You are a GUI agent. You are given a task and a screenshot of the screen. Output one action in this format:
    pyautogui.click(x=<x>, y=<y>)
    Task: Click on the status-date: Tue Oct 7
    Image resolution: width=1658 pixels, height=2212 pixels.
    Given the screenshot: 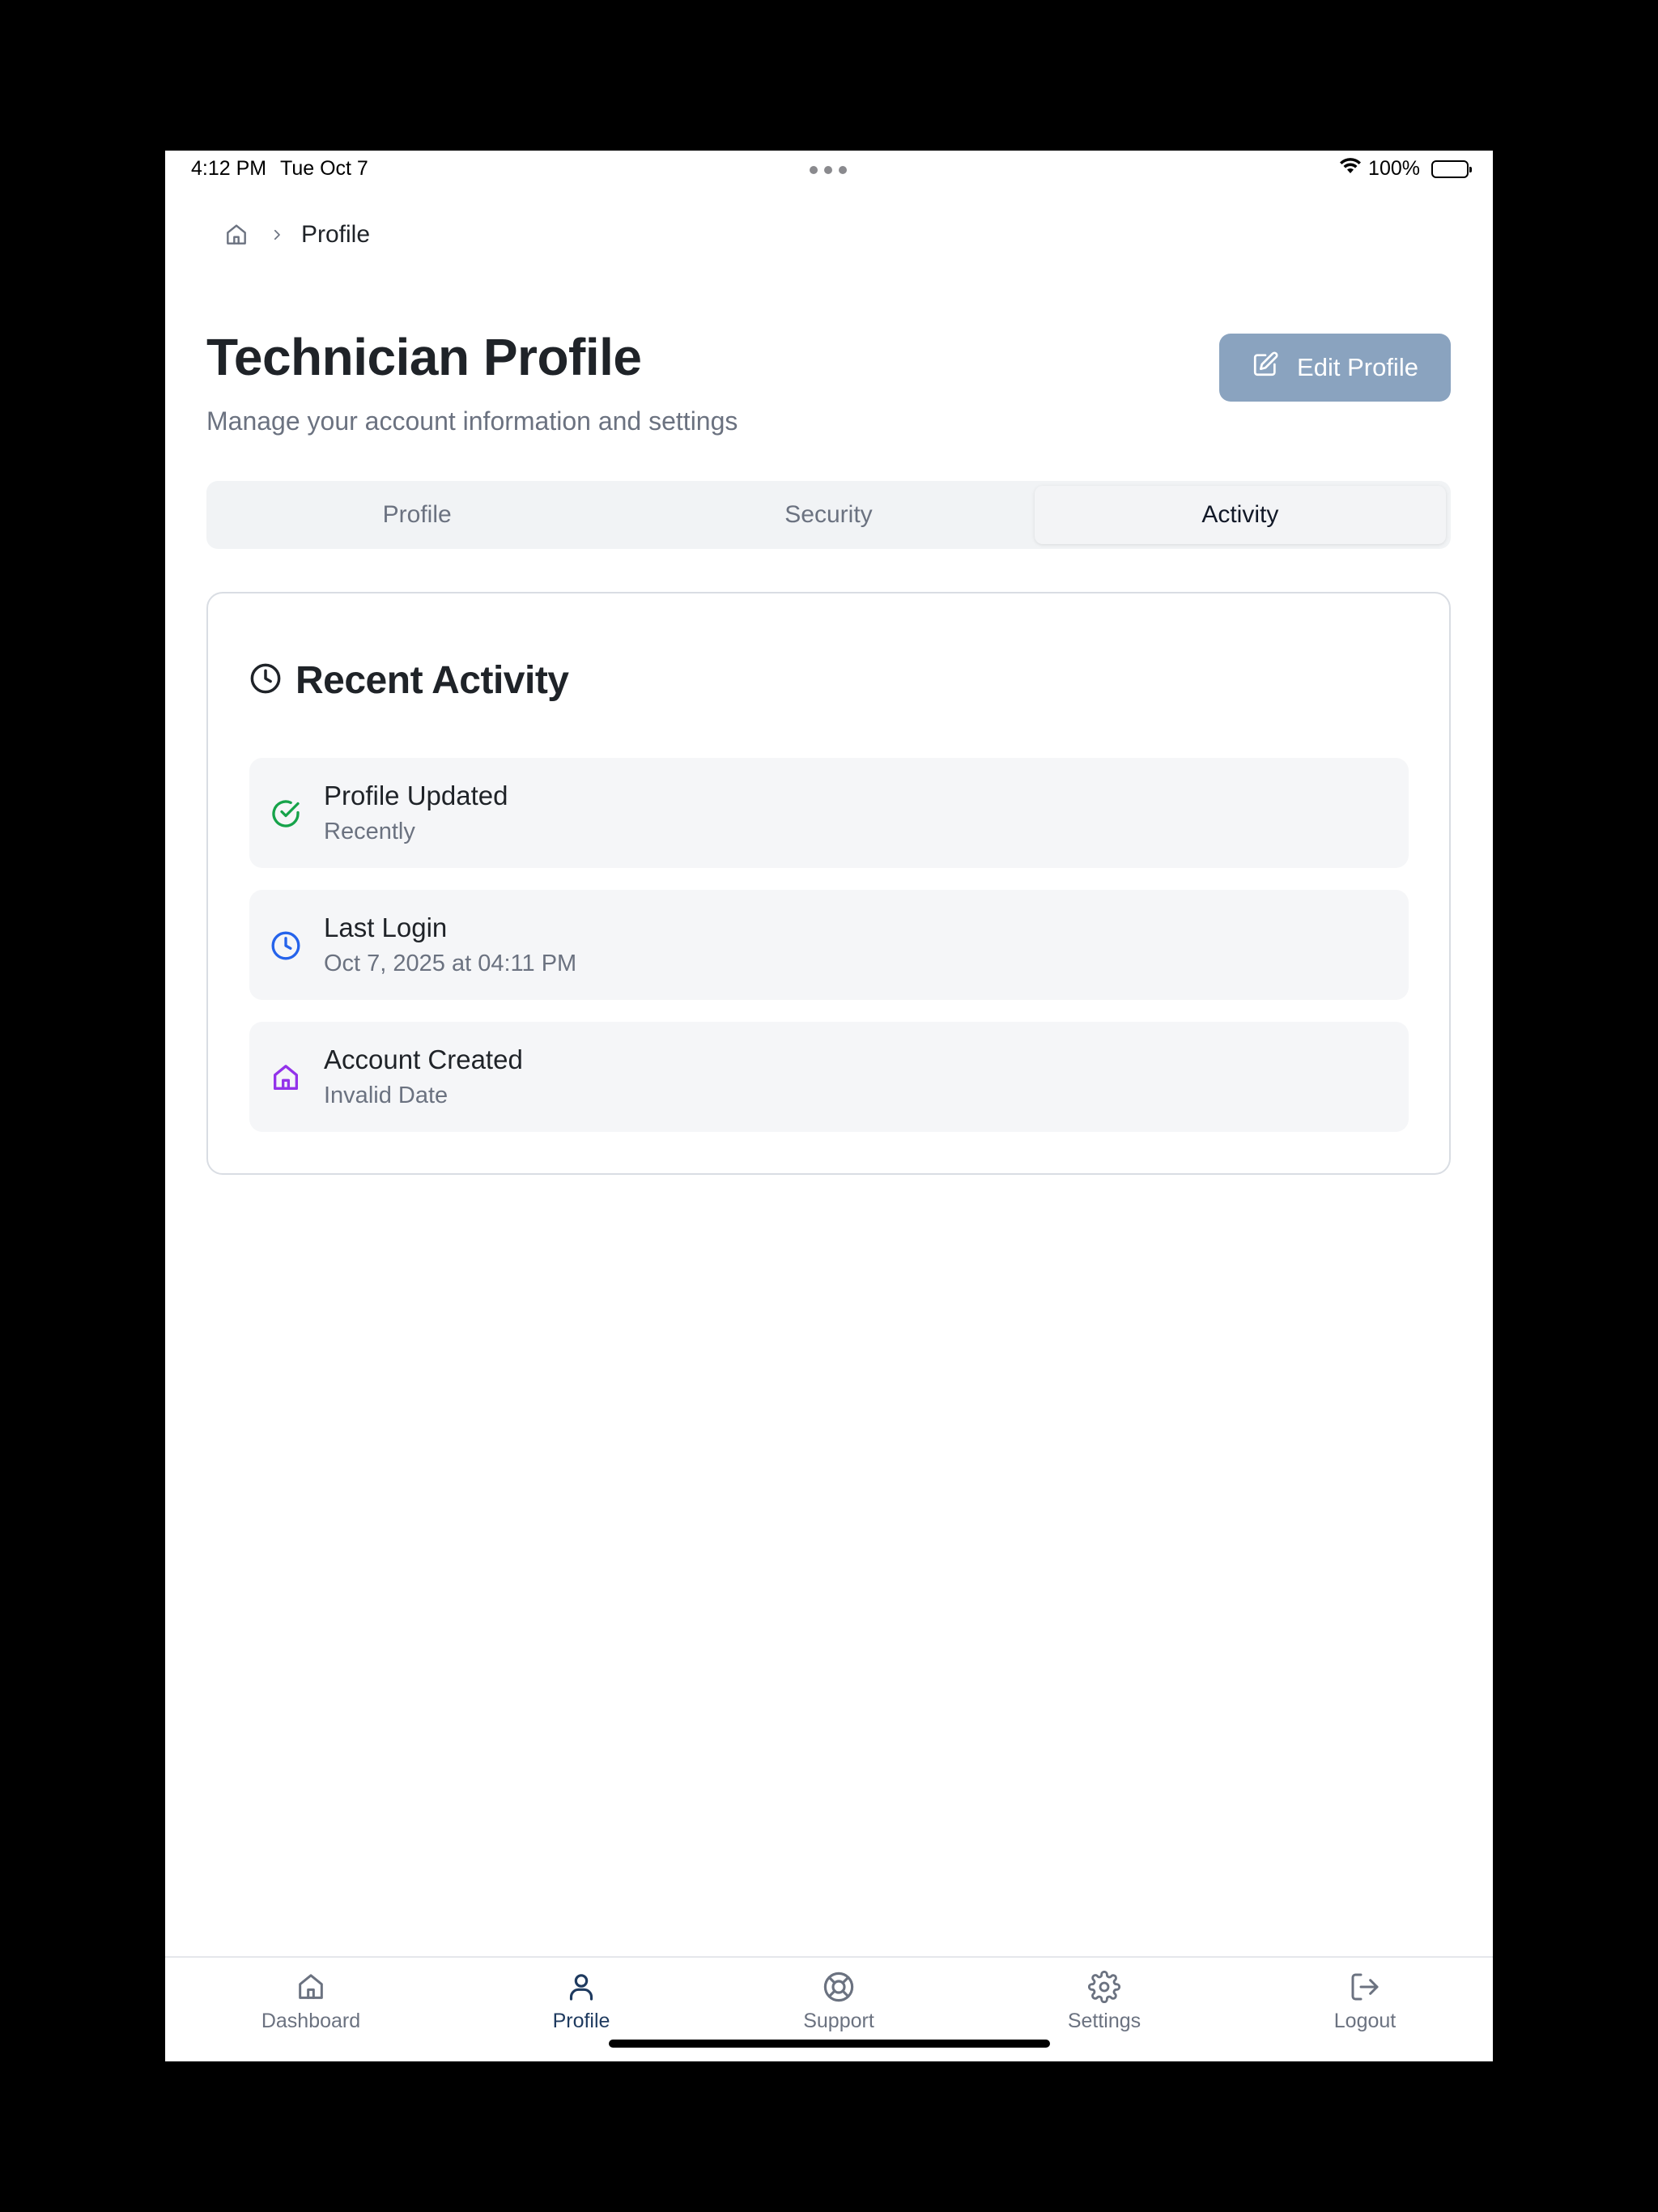 What is the action you would take?
    pyautogui.click(x=324, y=168)
    